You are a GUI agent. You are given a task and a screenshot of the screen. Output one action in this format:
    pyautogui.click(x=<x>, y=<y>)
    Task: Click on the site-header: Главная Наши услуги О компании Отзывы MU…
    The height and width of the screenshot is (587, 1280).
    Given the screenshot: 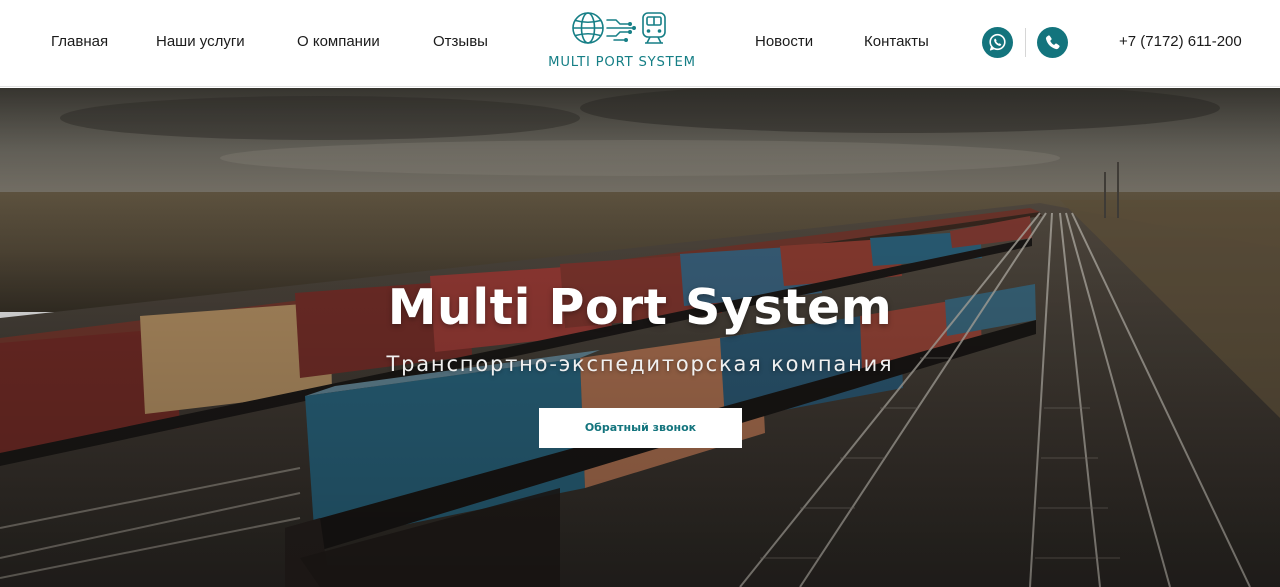 What is the action you would take?
    pyautogui.click(x=640, y=43)
    